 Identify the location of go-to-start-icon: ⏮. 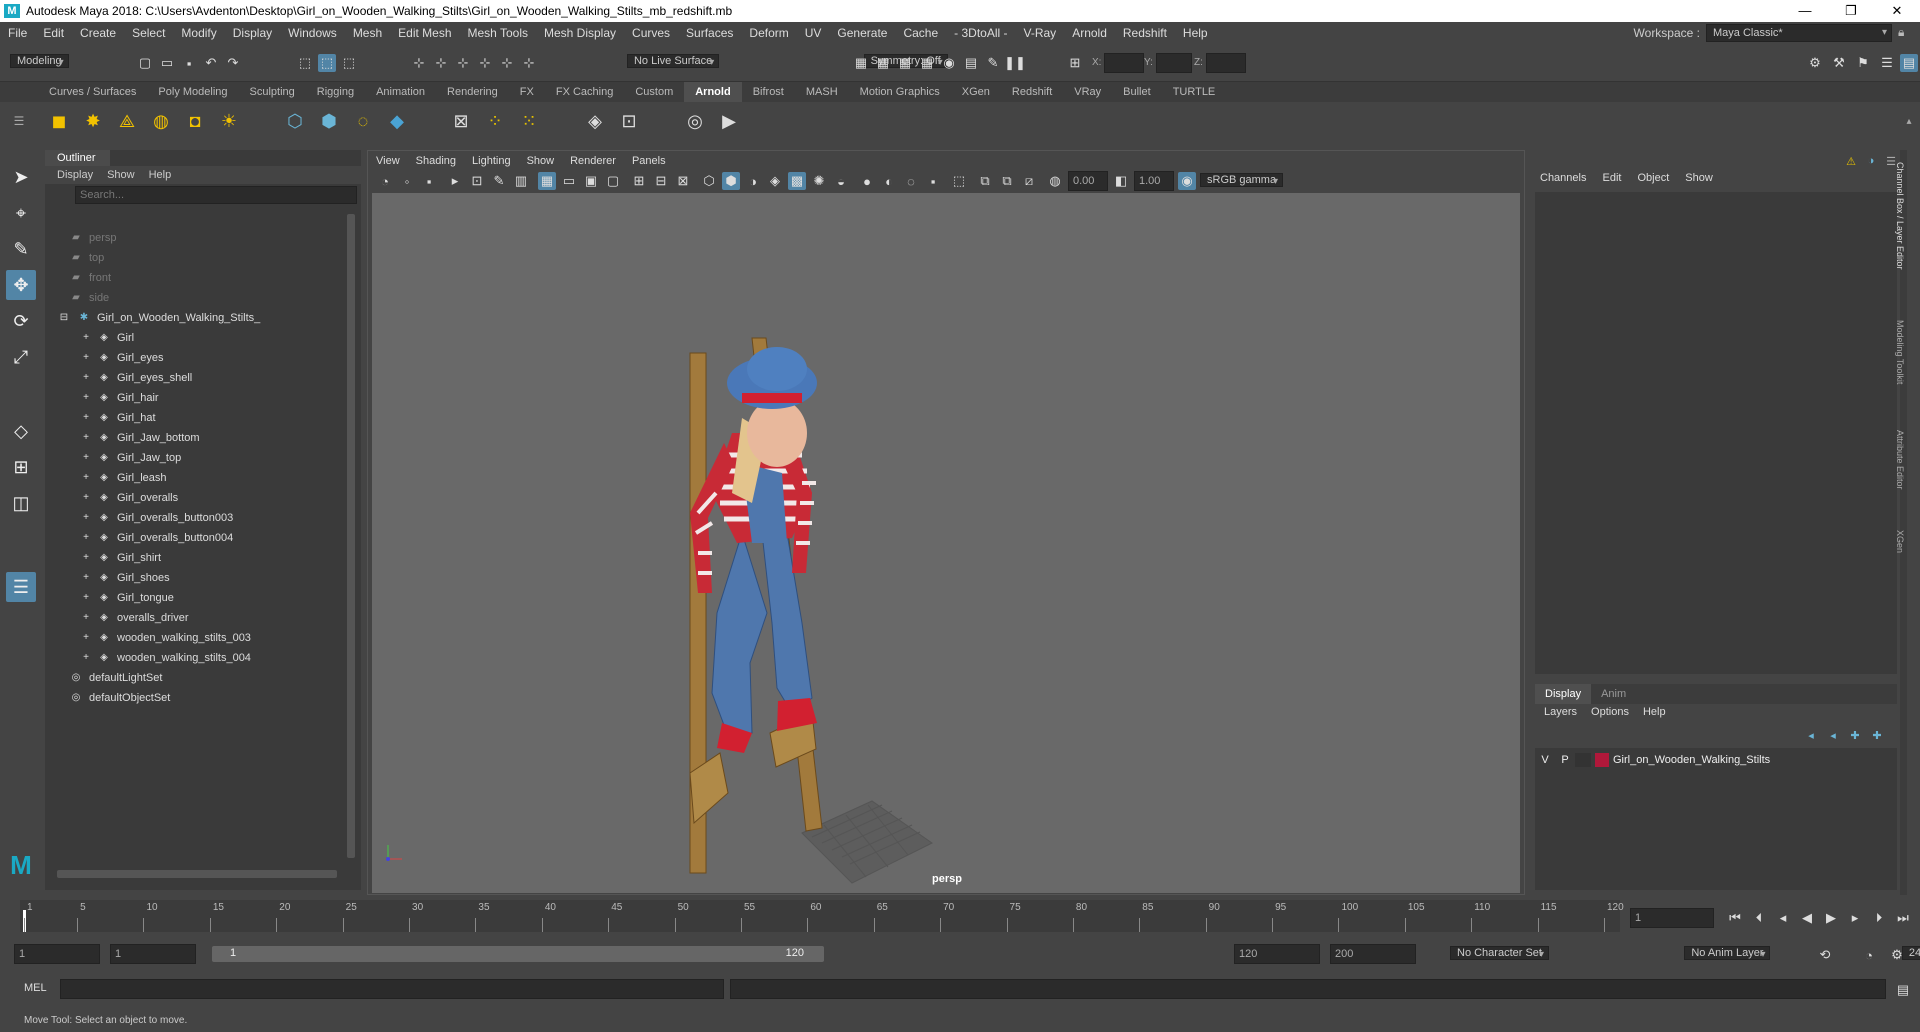
(1735, 918).